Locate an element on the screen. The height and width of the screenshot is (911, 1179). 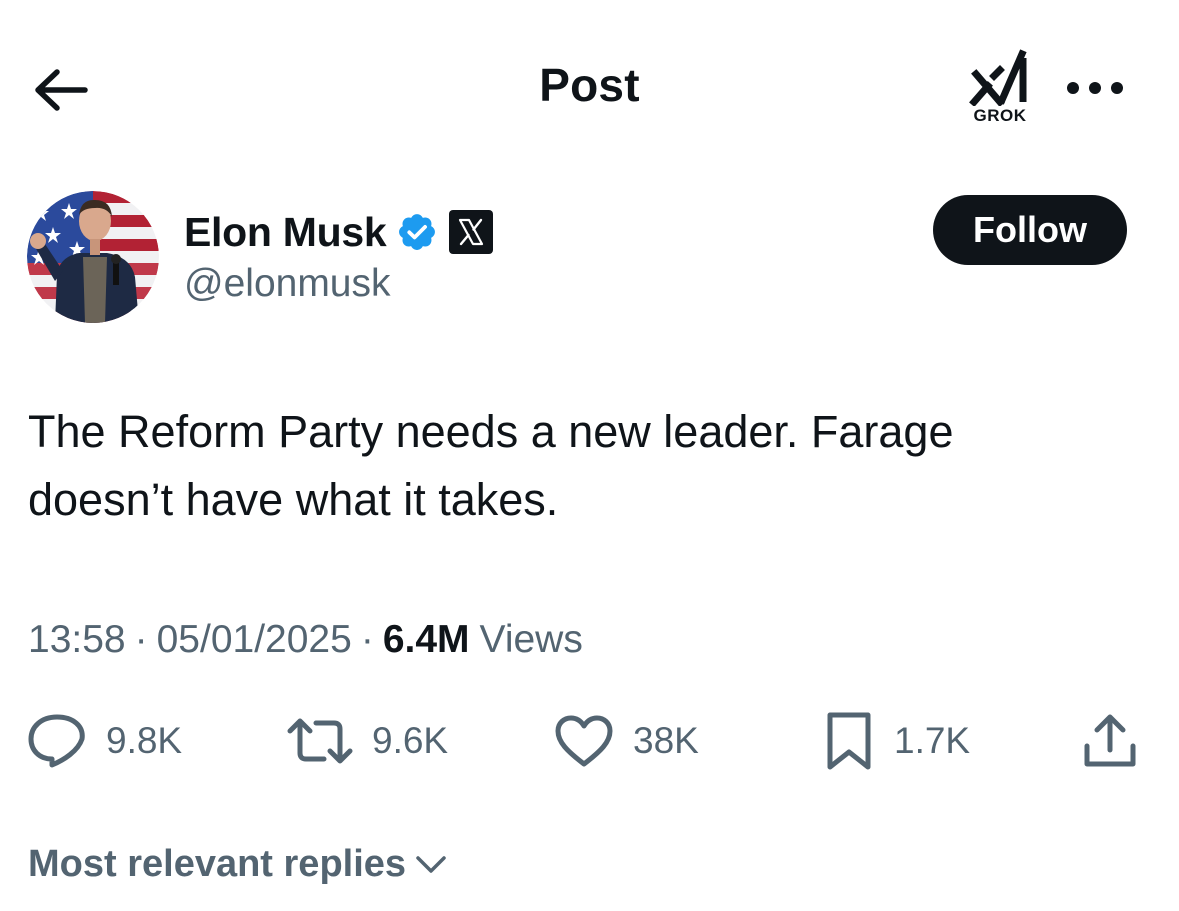
more-horizontal-icon is located at coordinates (1095, 88).